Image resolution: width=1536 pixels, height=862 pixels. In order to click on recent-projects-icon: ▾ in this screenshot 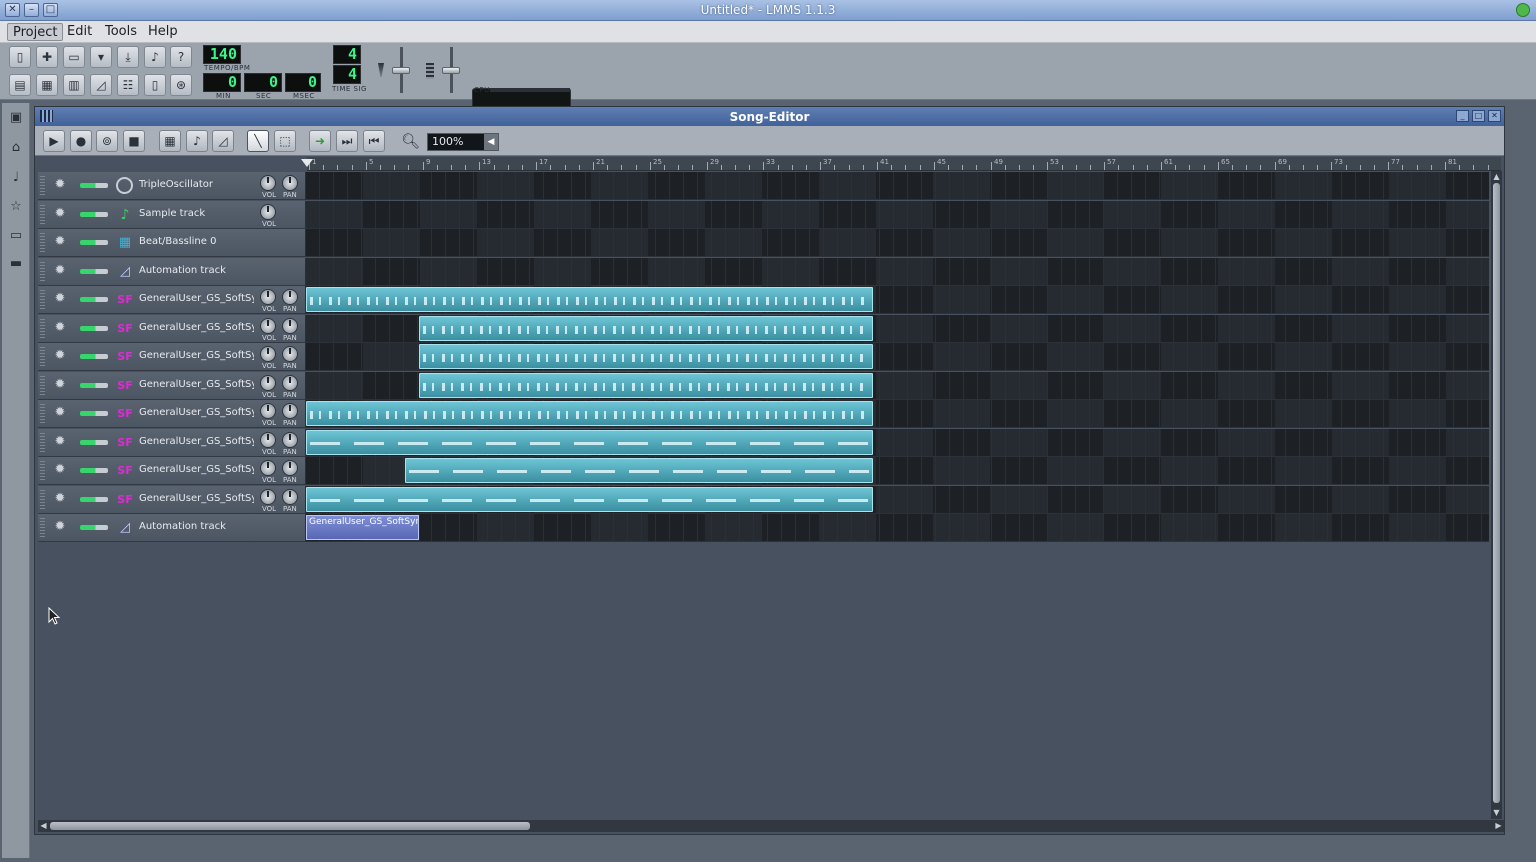, I will do `click(101, 57)`.